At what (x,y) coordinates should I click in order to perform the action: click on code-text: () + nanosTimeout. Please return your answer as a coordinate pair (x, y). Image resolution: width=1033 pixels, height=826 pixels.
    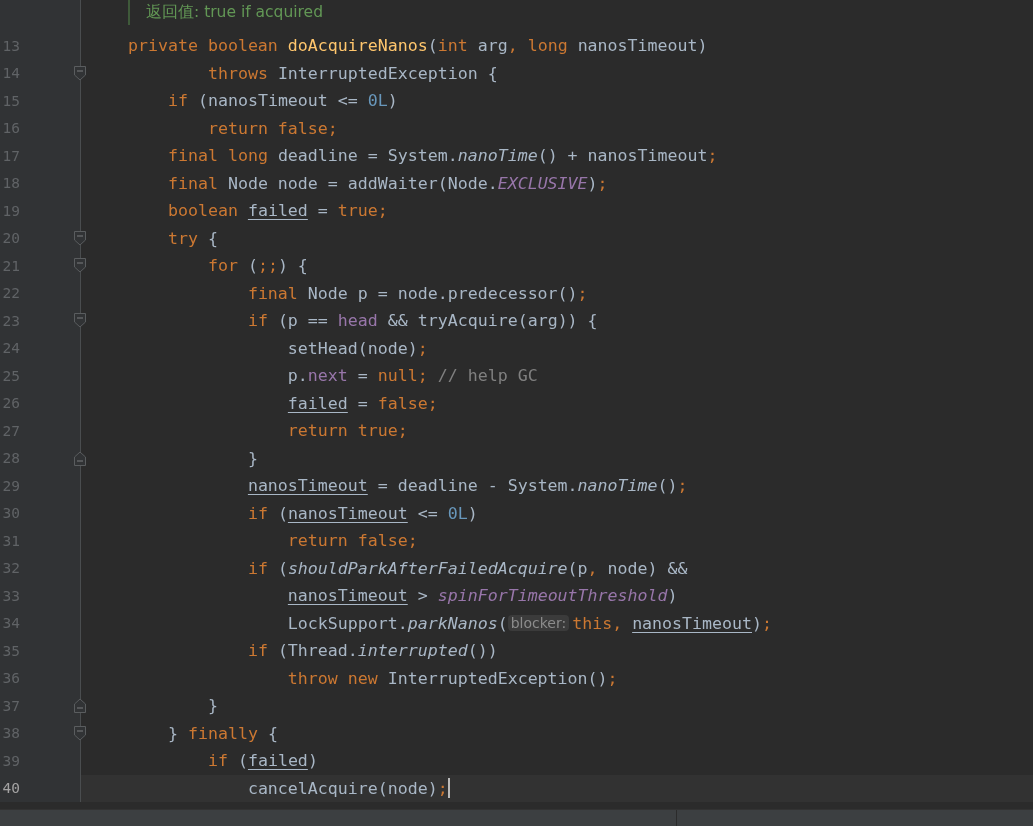
    Looking at the image, I should click on (622, 156).